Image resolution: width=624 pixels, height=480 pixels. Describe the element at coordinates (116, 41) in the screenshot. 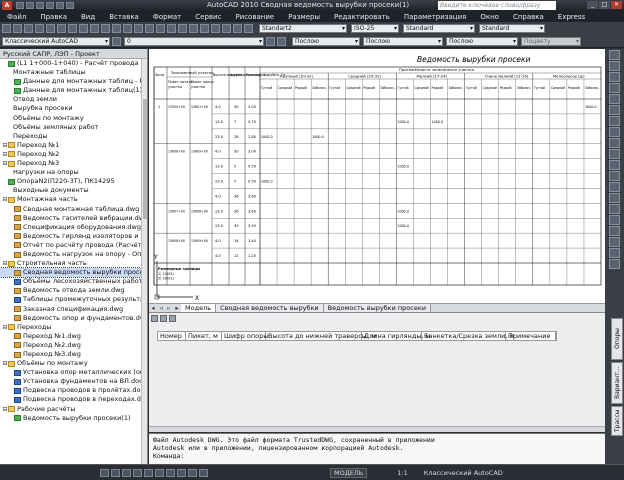

I see `layer-manager-icon` at that location.